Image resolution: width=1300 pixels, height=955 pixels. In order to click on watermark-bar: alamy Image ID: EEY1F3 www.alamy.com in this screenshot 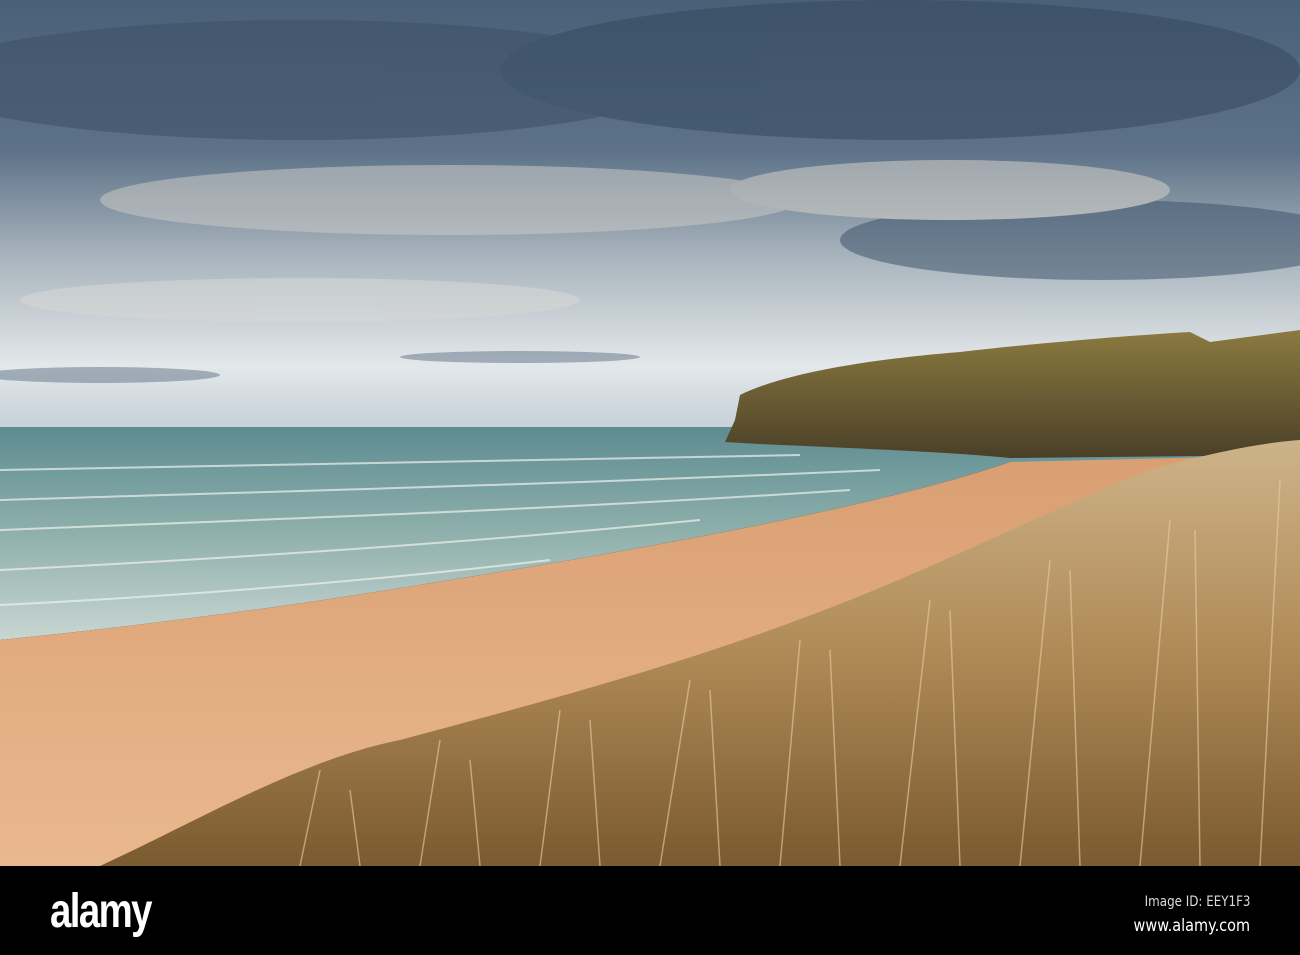, I will do `click(650, 910)`.